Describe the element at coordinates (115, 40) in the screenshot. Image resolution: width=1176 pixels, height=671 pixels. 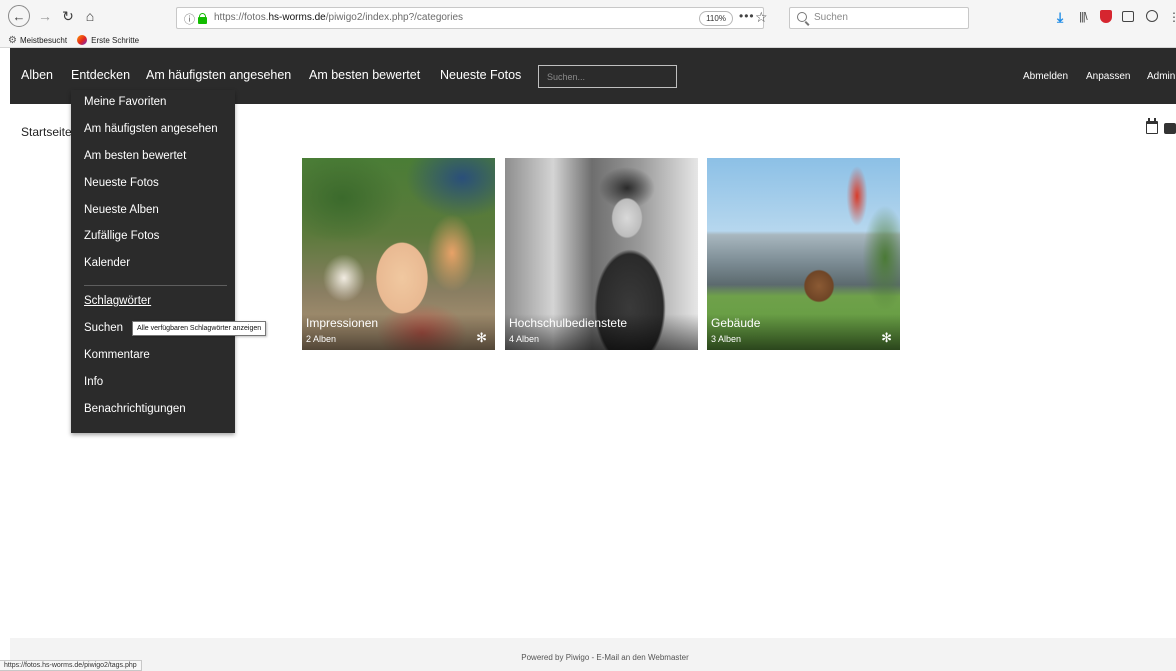
I see `bookmark-erste-schritte: Erste Schritte` at that location.